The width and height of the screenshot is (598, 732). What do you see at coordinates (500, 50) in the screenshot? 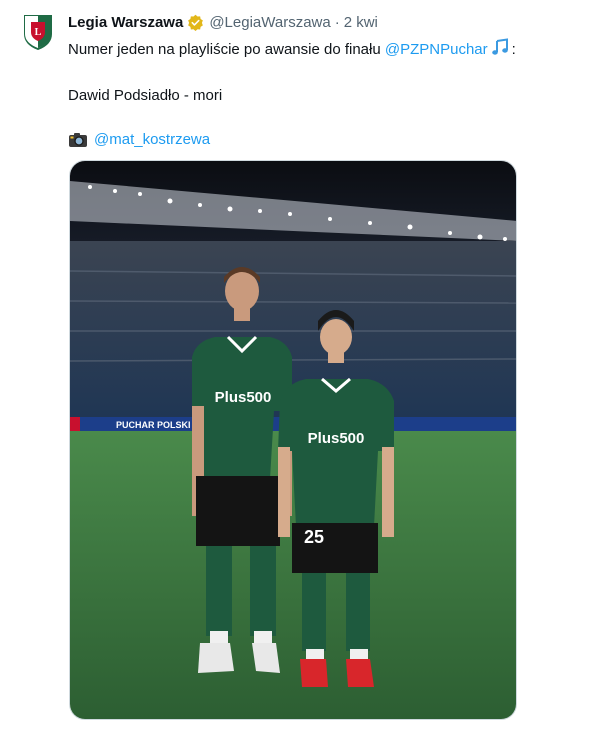
I see `music-note-icon` at bounding box center [500, 50].